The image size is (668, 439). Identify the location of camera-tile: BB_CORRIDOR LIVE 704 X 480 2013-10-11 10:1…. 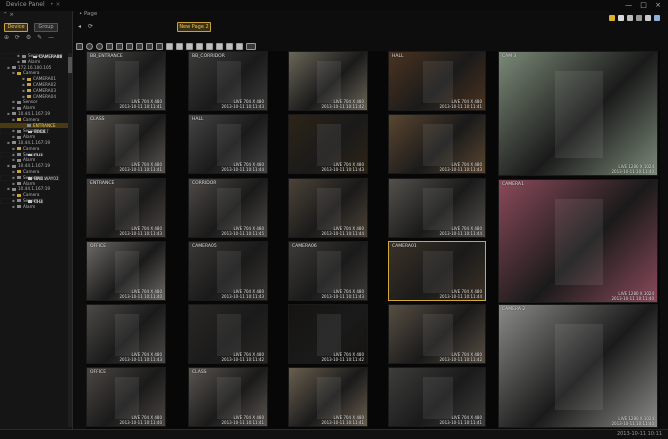
(228, 81).